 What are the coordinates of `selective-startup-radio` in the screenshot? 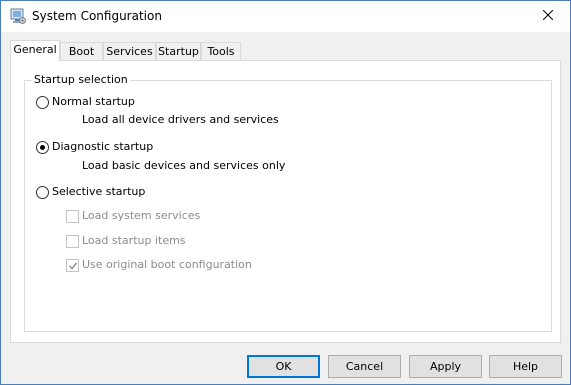 It's located at (42, 192).